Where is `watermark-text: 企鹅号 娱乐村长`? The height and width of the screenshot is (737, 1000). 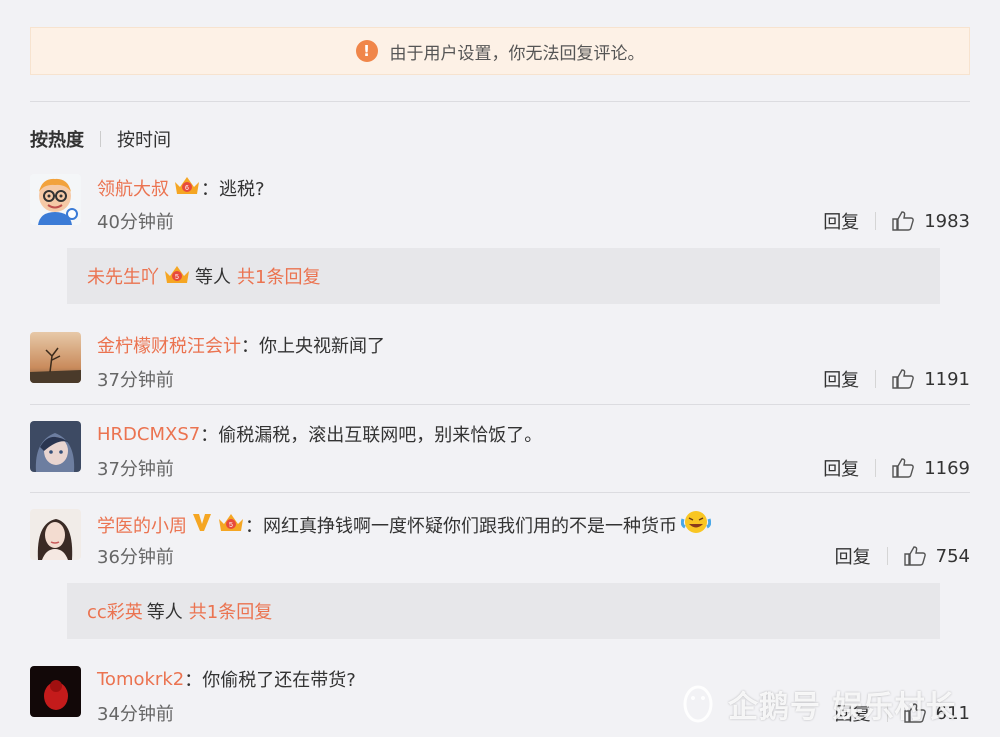
watermark-text: 企鹅号 娱乐村长 is located at coordinates (842, 707).